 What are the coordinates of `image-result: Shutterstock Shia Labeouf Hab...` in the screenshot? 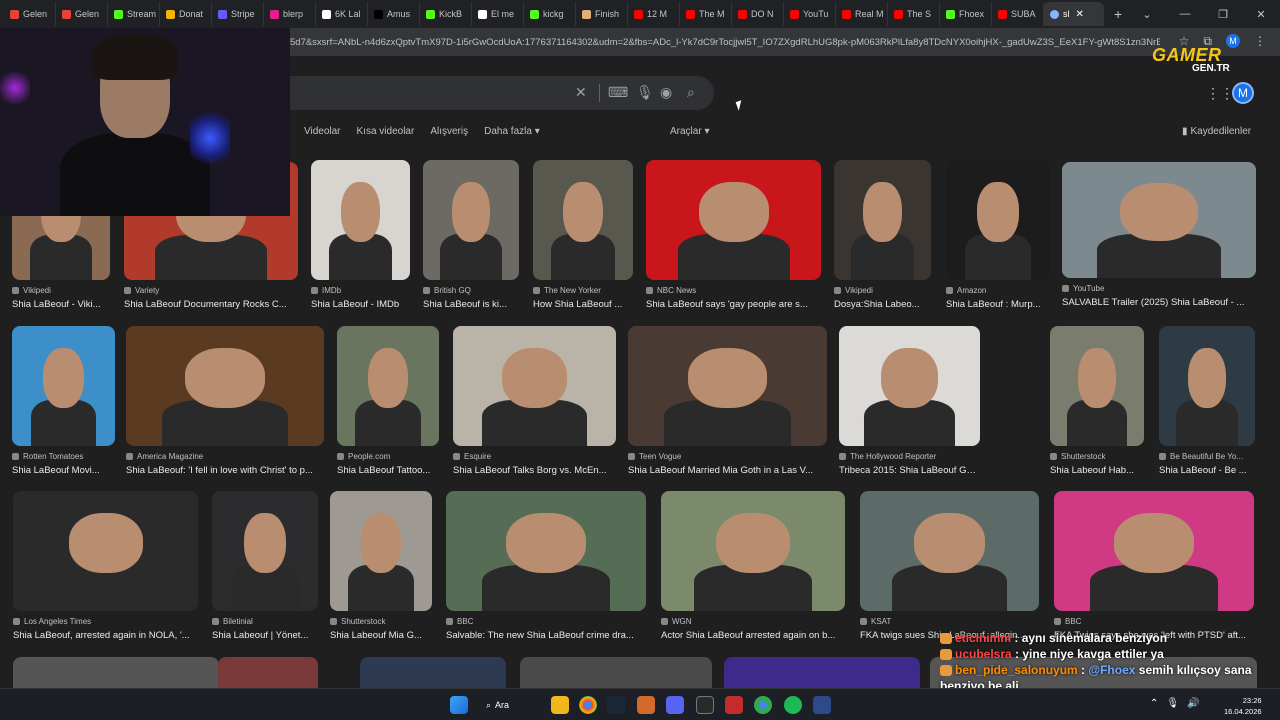 It's located at (1097, 401).